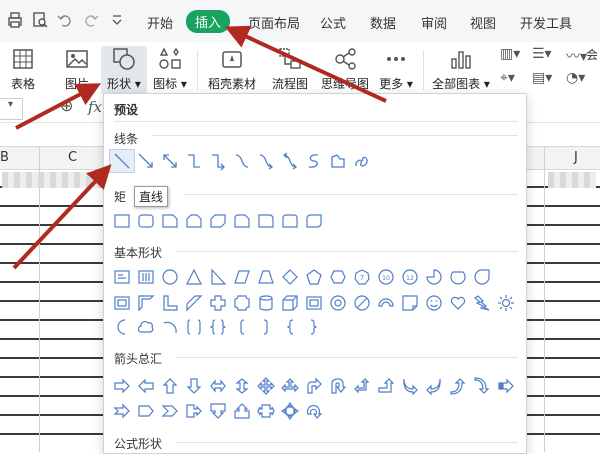  What do you see at coordinates (242, 161) in the screenshot?
I see `shape-curved-connector` at bounding box center [242, 161].